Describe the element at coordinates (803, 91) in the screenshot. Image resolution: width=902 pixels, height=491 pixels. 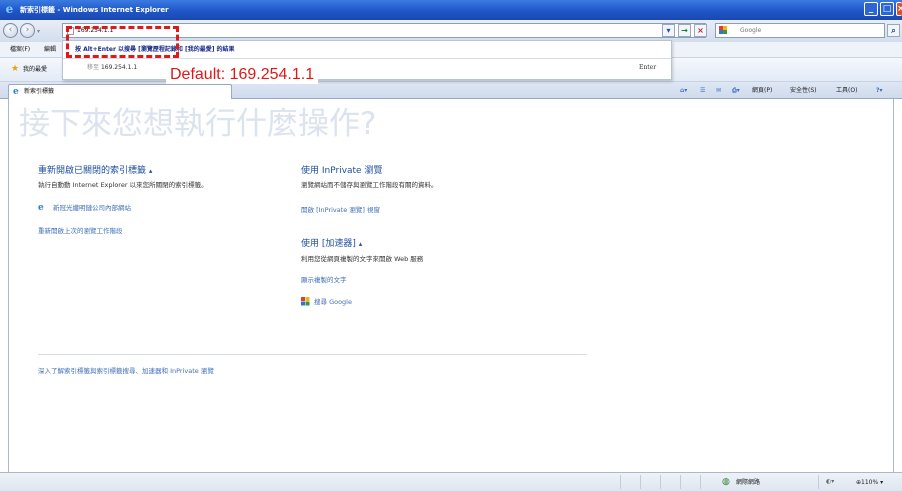
I see `safety-menu: 安全性(S)` at that location.